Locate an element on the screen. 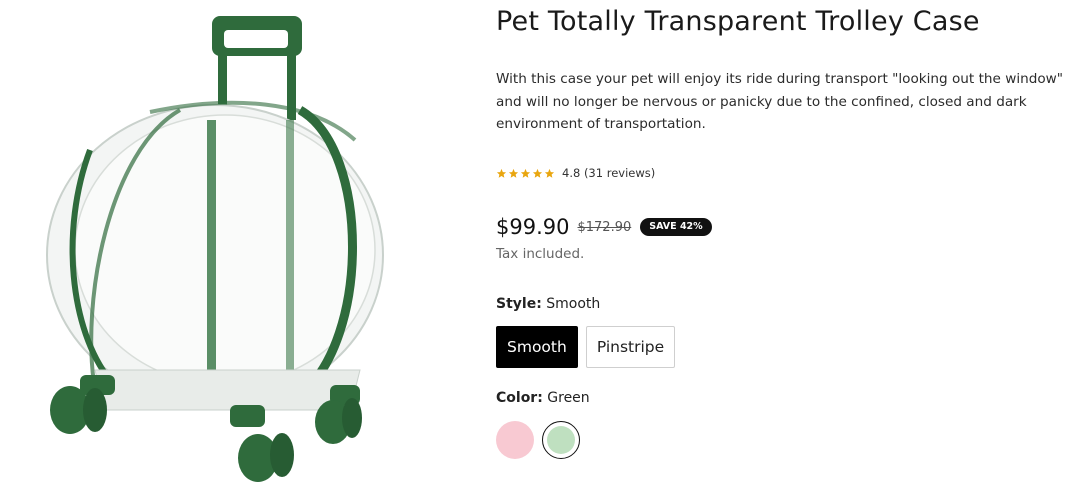 Image resolution: width=1080 pixels, height=487 pixels. style-option-label: Style: Smooth is located at coordinates (548, 304).